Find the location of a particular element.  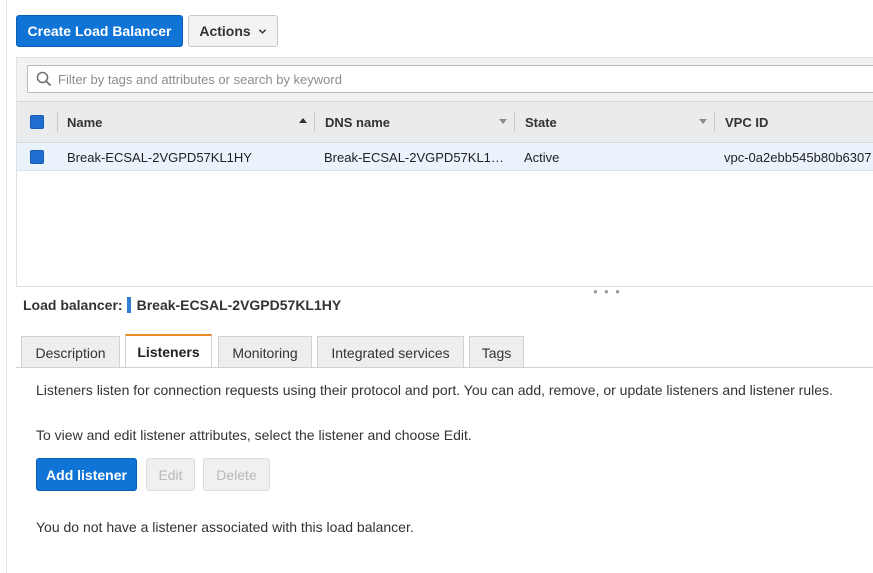

load-balancer-heading: Load balancer: Break-ECSAL-2VGPD57KL1HY is located at coordinates (182, 305).